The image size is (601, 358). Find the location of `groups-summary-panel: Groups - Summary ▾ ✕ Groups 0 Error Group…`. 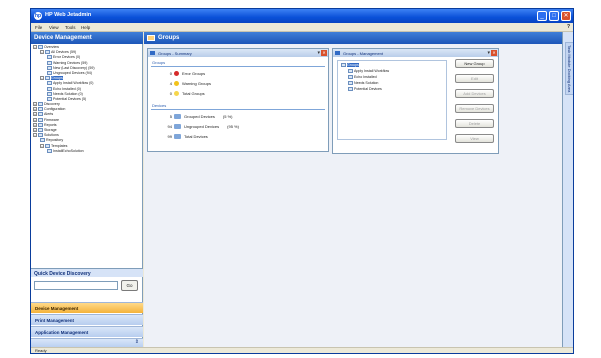

groups-summary-panel: Groups - Summary ▾ ✕ Groups 0 Error Group… is located at coordinates (238, 100).